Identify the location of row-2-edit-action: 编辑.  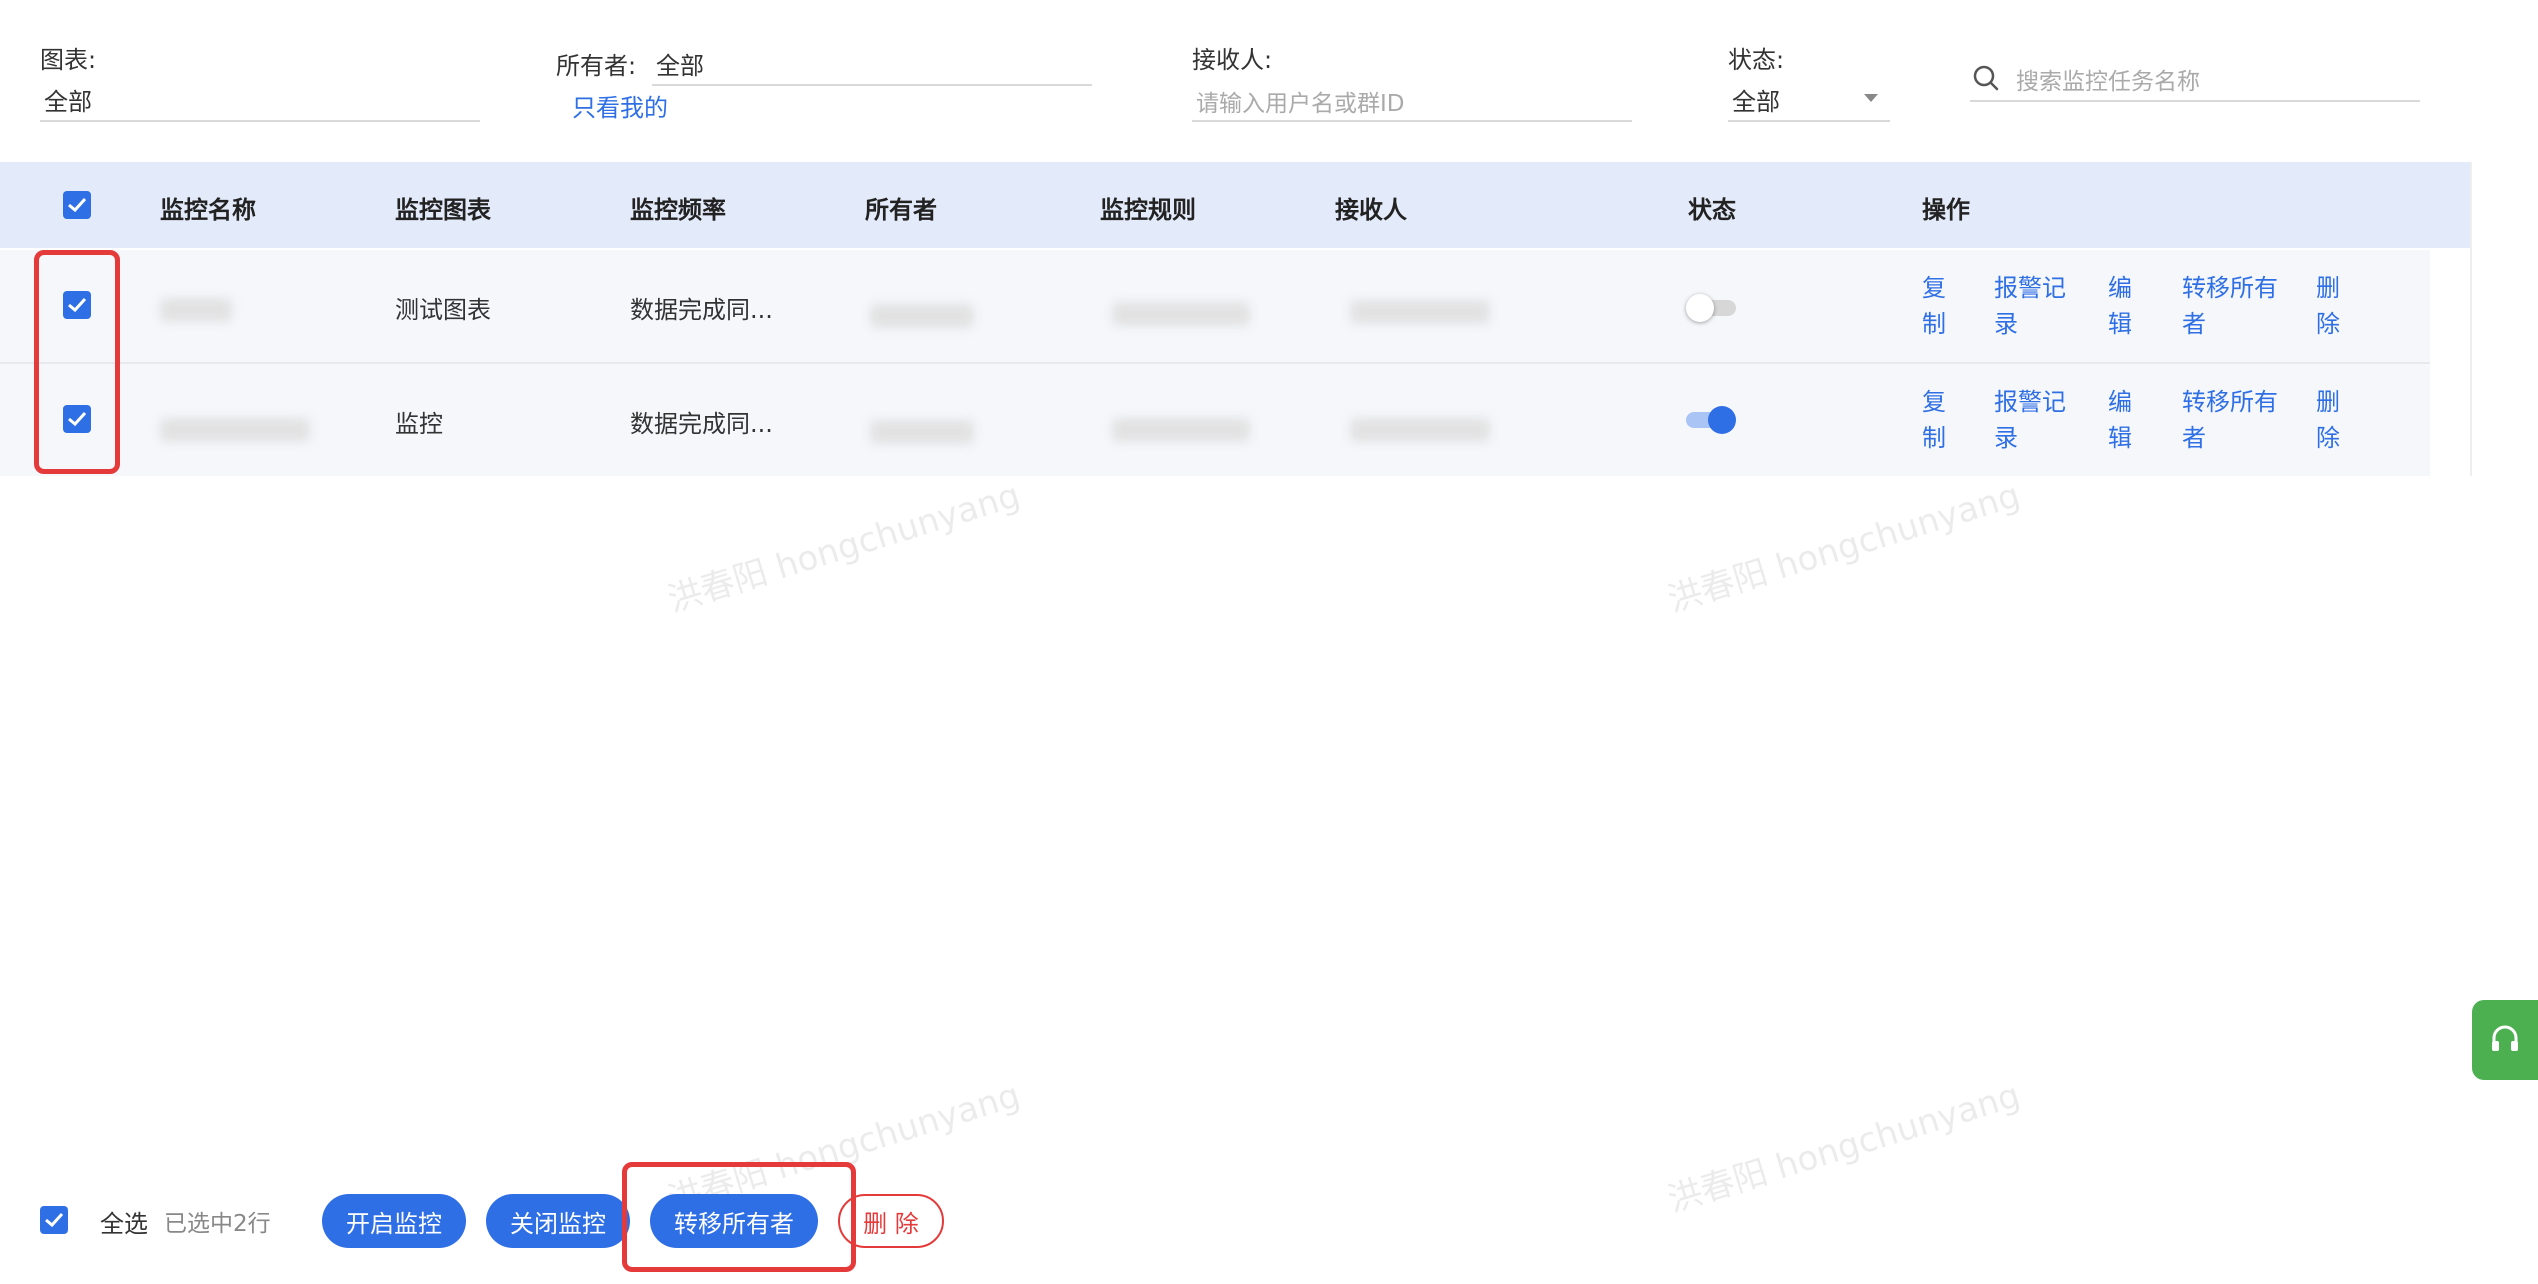
(2128, 420).